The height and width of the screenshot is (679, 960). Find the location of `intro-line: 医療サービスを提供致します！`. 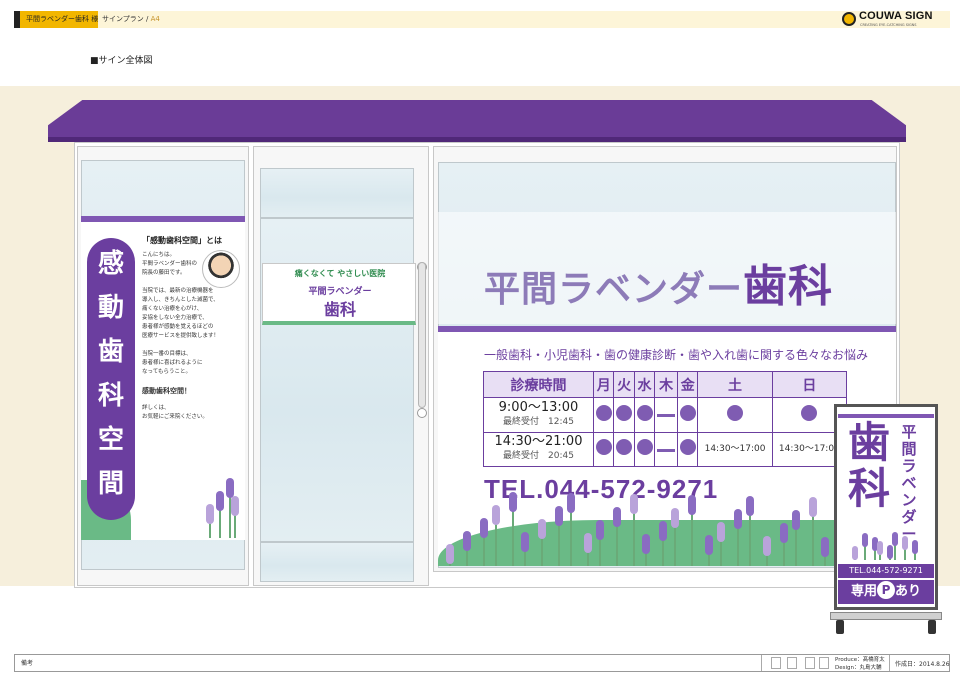

intro-line: 医療サービスを提供致します！ is located at coordinates (181, 336).